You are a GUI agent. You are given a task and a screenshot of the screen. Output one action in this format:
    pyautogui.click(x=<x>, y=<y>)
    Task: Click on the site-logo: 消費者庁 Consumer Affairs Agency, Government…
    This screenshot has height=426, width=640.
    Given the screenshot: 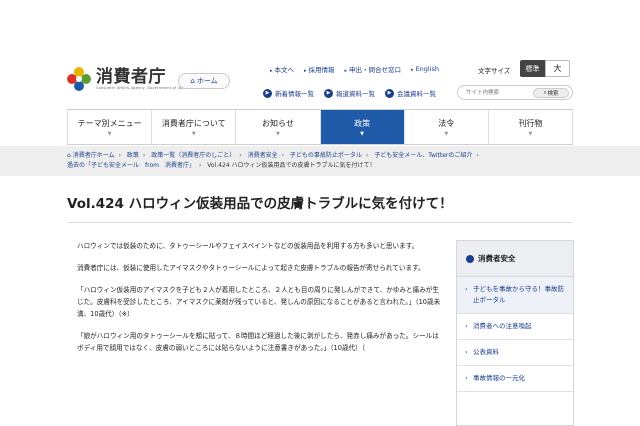 What is the action you would take?
    pyautogui.click(x=127, y=79)
    